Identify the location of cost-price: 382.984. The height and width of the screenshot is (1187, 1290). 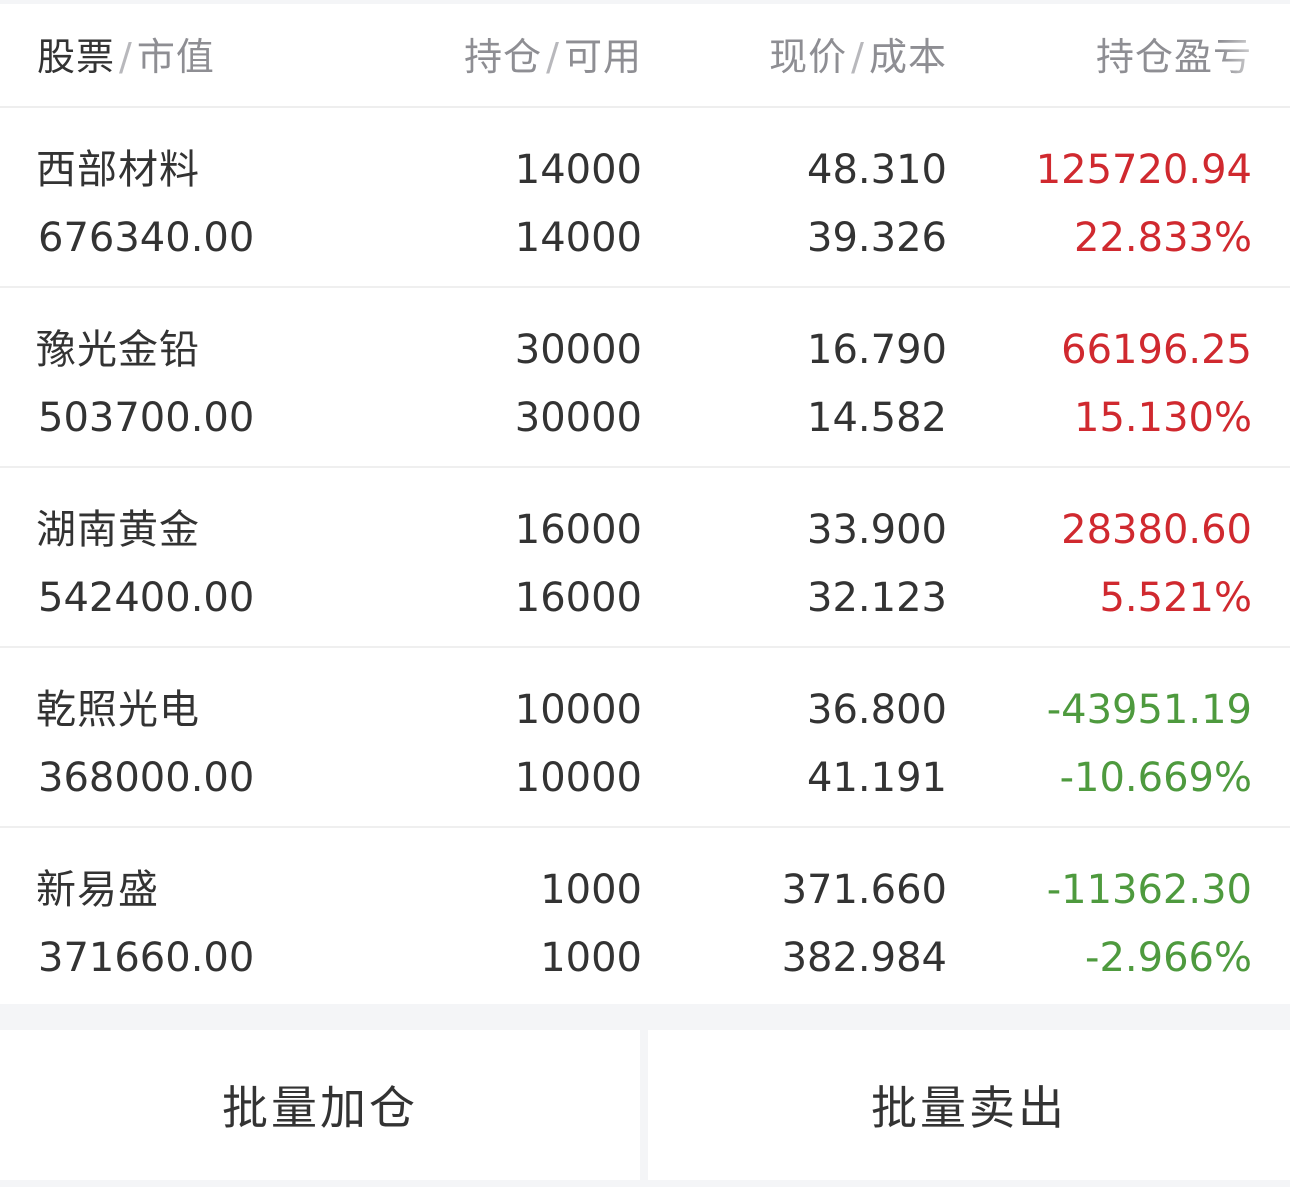
(864, 958).